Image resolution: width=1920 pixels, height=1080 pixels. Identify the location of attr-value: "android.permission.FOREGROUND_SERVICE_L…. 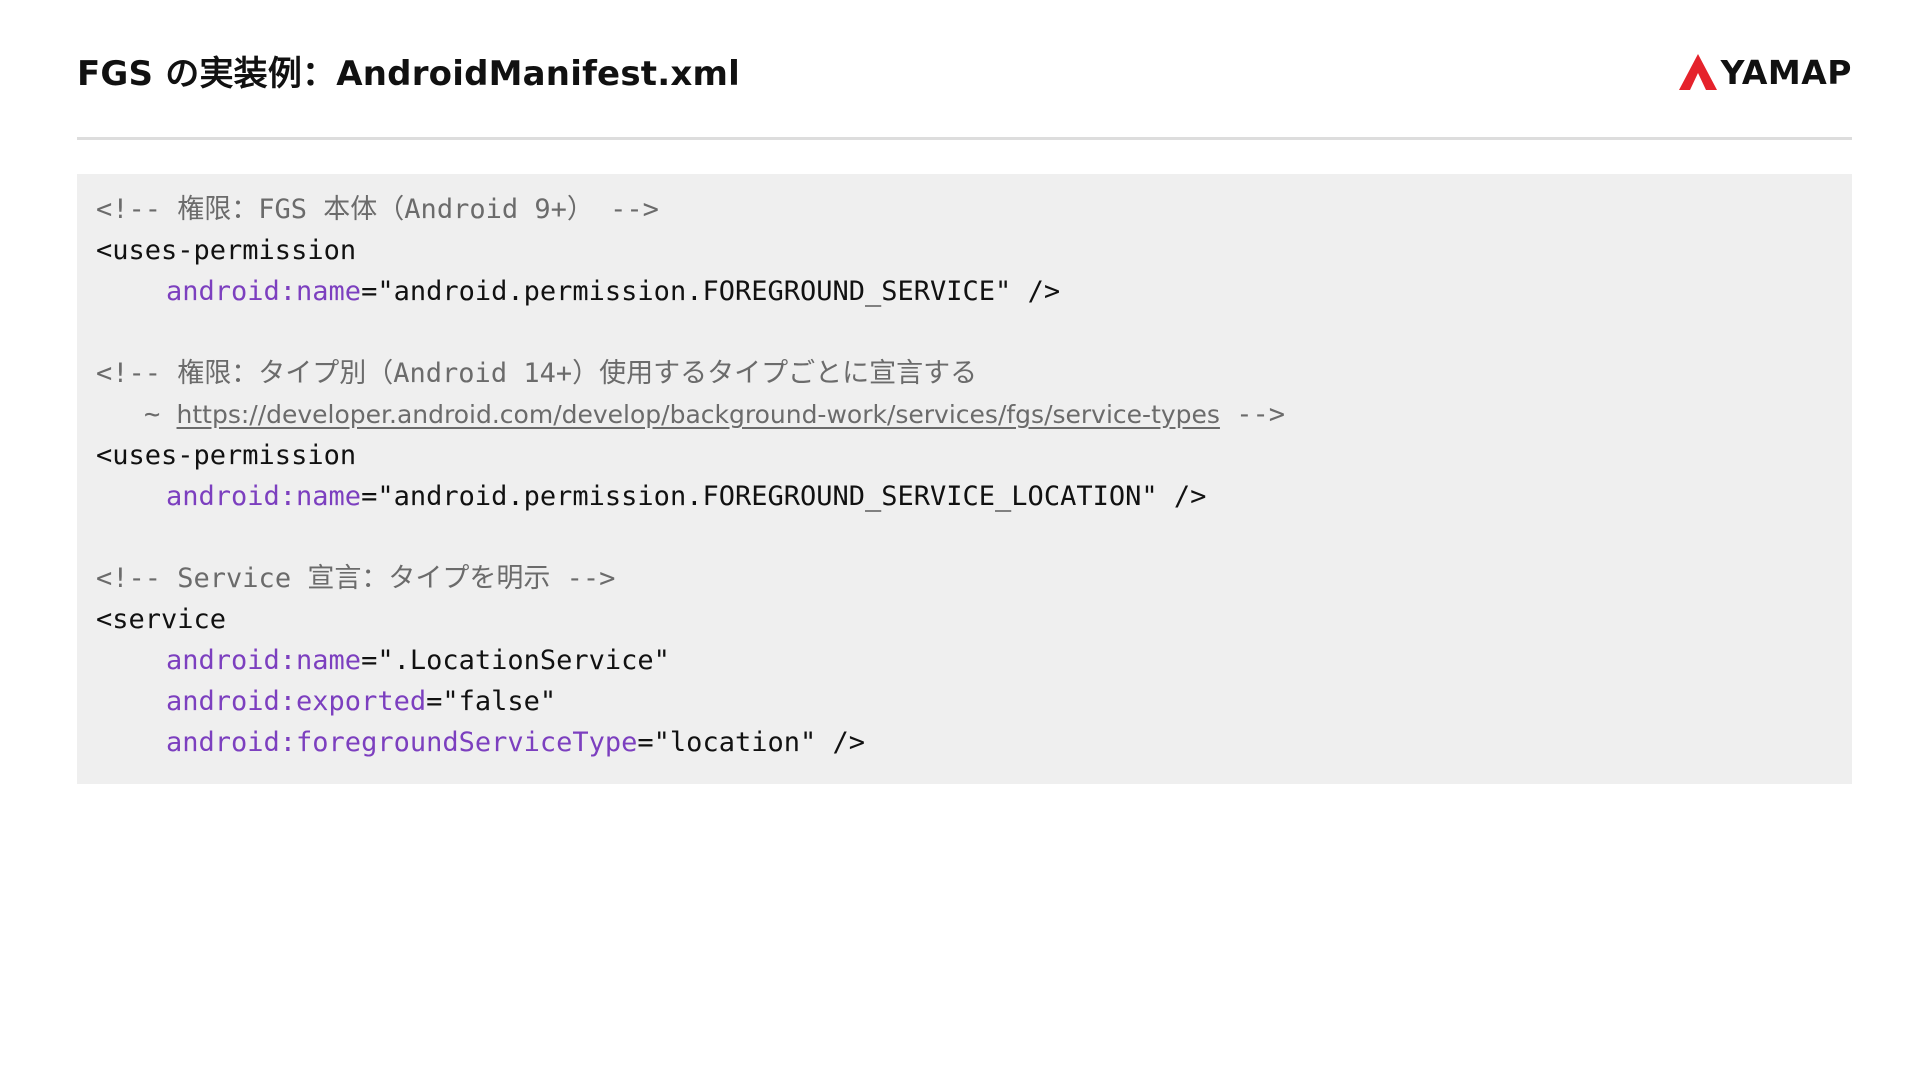
(767, 496).